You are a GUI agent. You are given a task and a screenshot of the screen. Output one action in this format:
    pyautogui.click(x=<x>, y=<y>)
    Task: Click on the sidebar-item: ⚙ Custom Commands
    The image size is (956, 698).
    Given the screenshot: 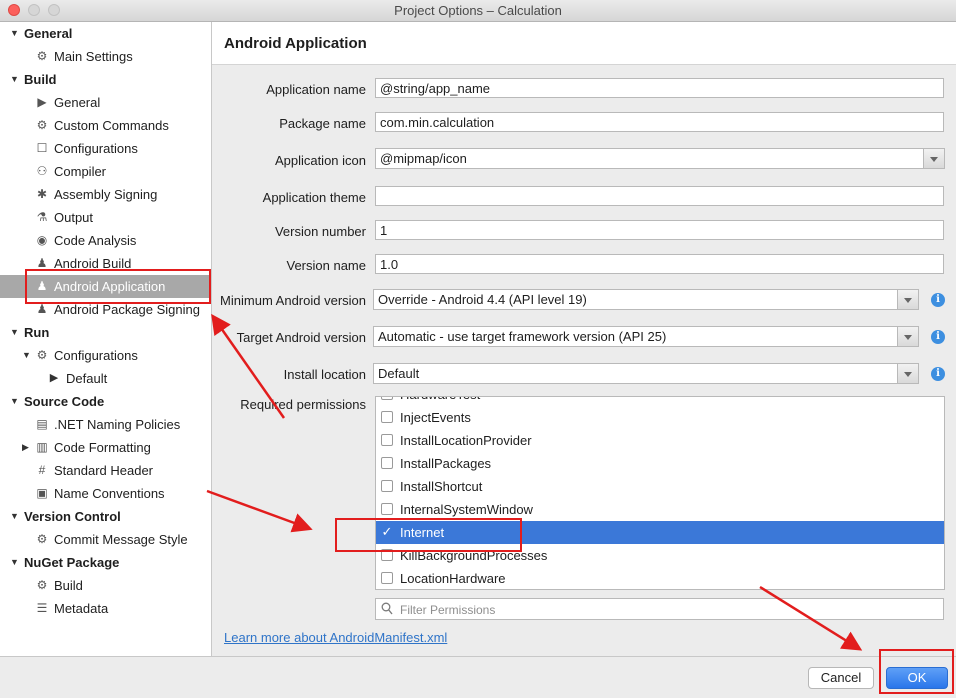 What is the action you would take?
    pyautogui.click(x=105, y=125)
    